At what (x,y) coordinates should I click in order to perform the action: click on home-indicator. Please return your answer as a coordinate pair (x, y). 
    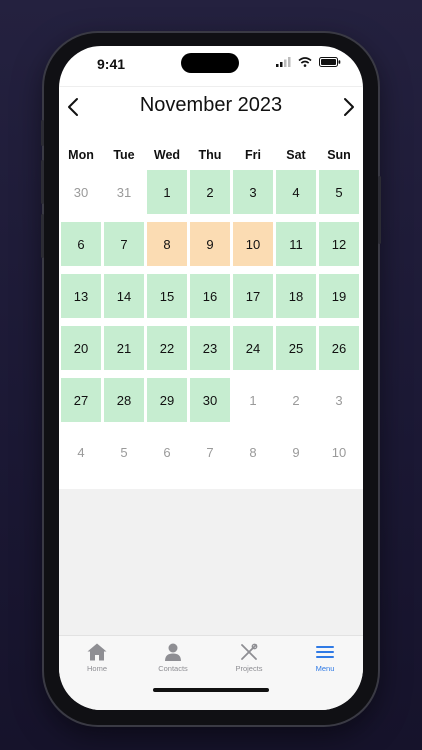
    Looking at the image, I should click on (211, 690).